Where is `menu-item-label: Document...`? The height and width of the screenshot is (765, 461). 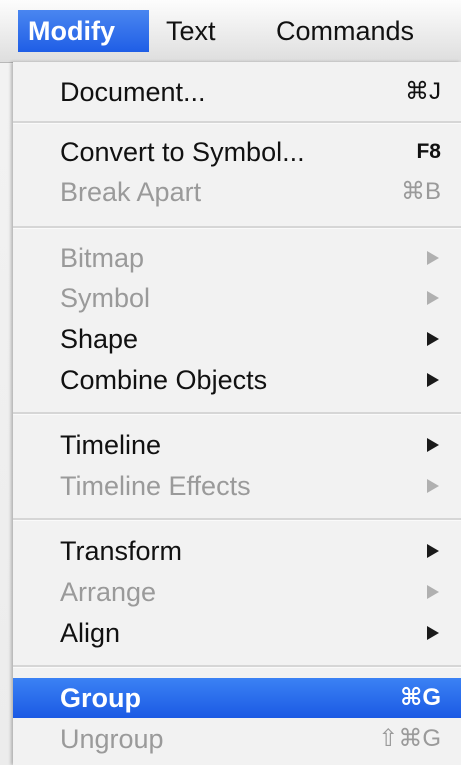 menu-item-label: Document... is located at coordinates (133, 92).